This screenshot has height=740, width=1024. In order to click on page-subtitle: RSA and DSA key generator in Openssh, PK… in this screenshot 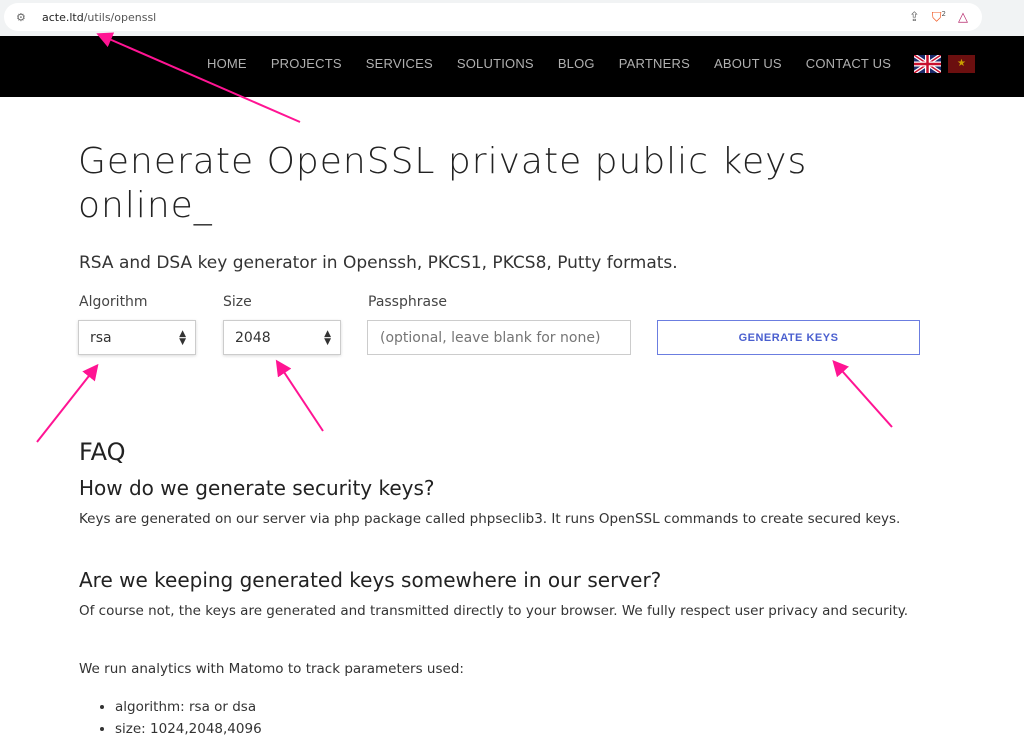, I will do `click(378, 263)`.